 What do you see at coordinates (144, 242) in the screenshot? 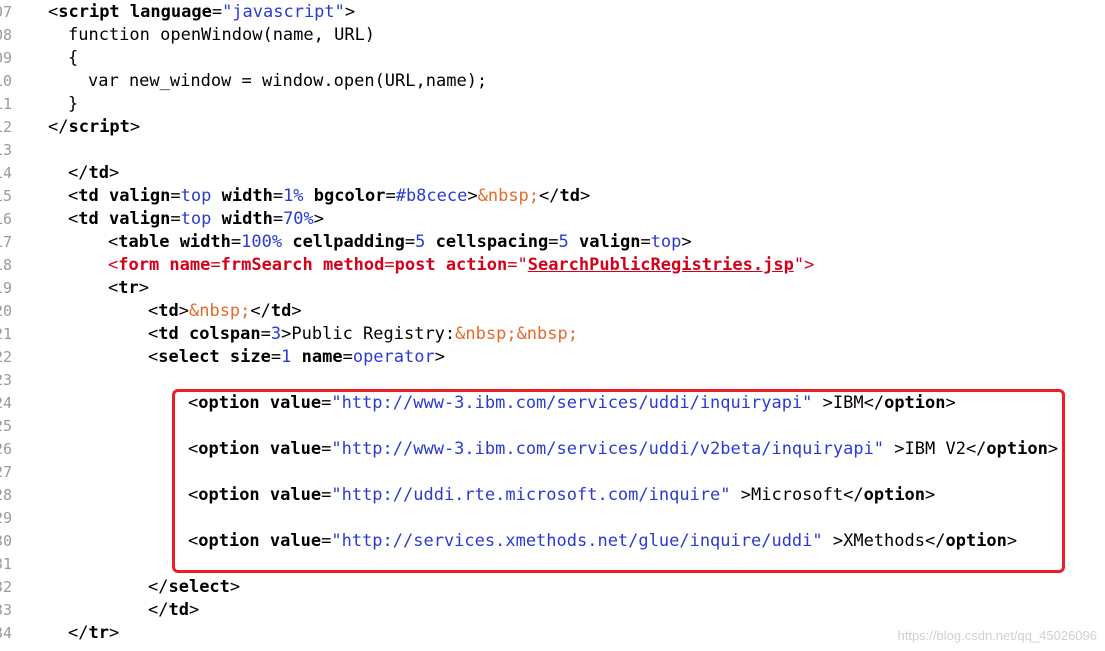
I see `code-token: table` at bounding box center [144, 242].